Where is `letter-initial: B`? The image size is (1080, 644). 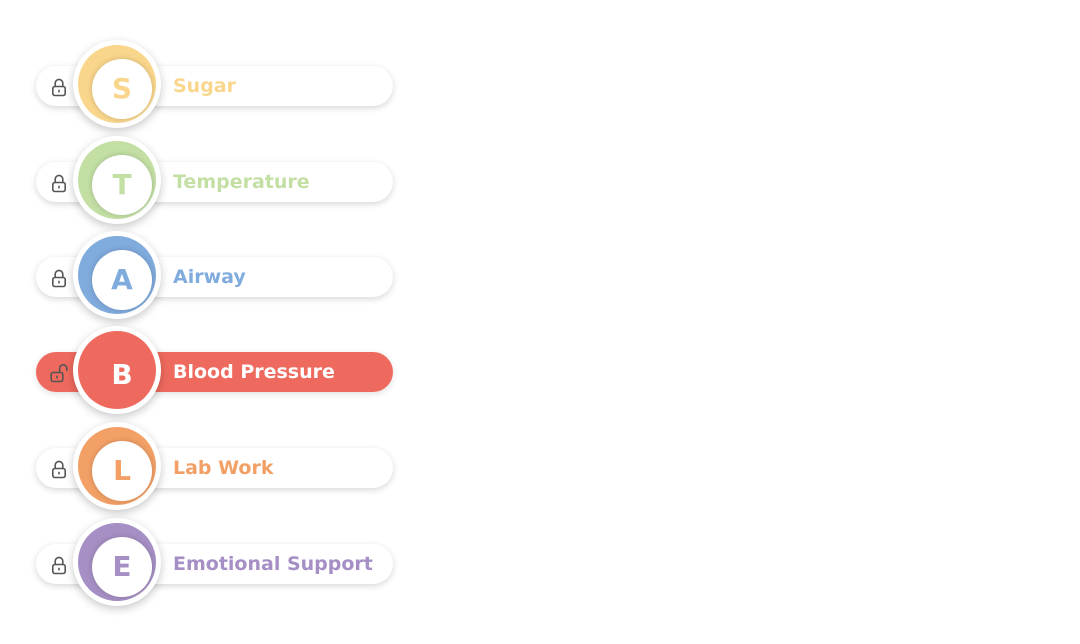
letter-initial: B is located at coordinates (122, 375).